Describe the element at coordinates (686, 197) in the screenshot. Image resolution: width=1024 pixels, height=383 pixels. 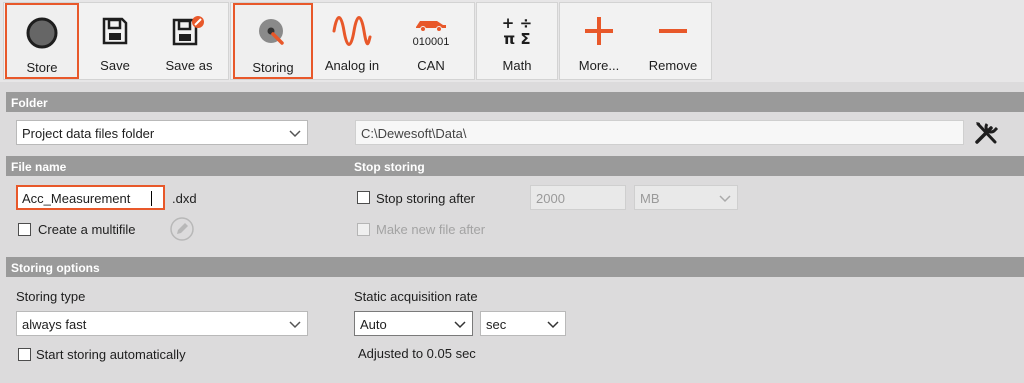
I see `stop-after-unit-select: MB` at that location.